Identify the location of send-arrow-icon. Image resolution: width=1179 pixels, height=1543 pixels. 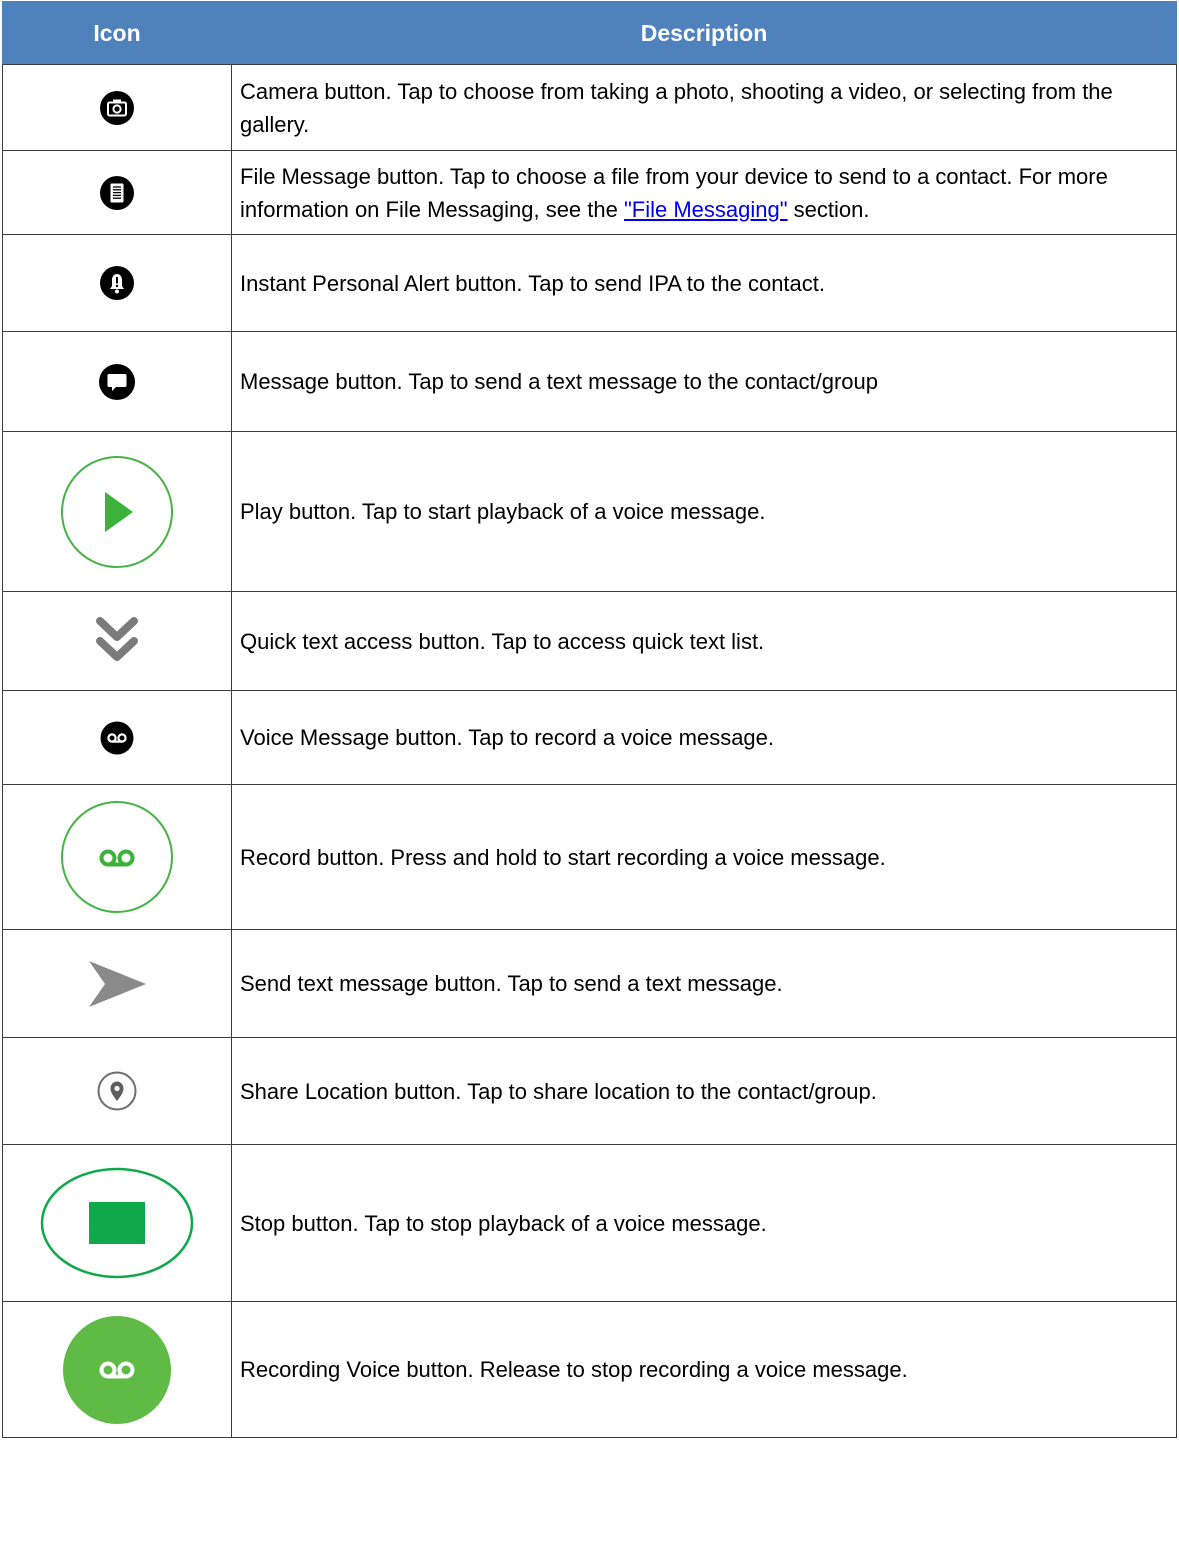
(117, 984).